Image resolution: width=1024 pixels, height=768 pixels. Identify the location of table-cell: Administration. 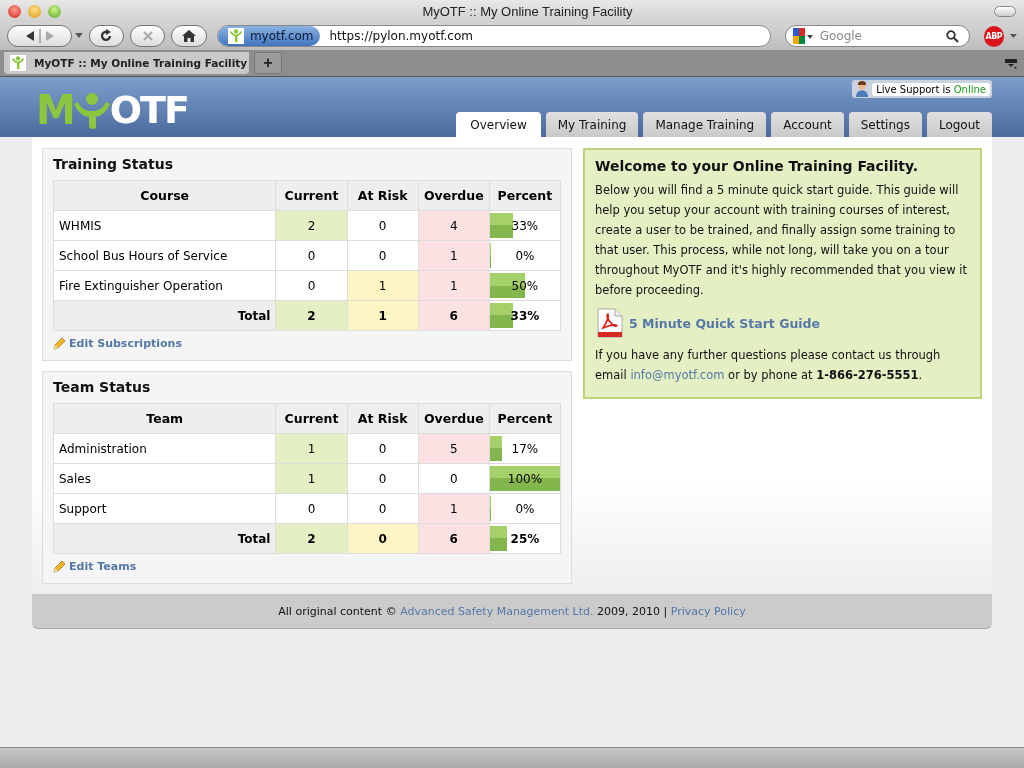
(164, 448).